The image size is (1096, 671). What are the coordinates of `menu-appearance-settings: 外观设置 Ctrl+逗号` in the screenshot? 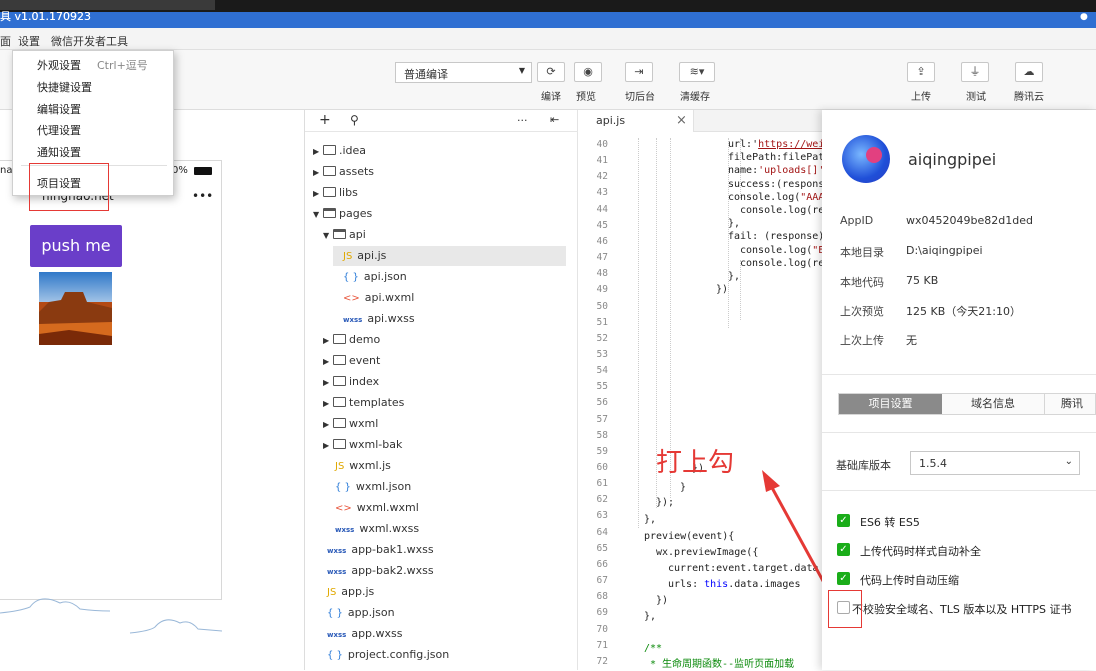 It's located at (92, 65).